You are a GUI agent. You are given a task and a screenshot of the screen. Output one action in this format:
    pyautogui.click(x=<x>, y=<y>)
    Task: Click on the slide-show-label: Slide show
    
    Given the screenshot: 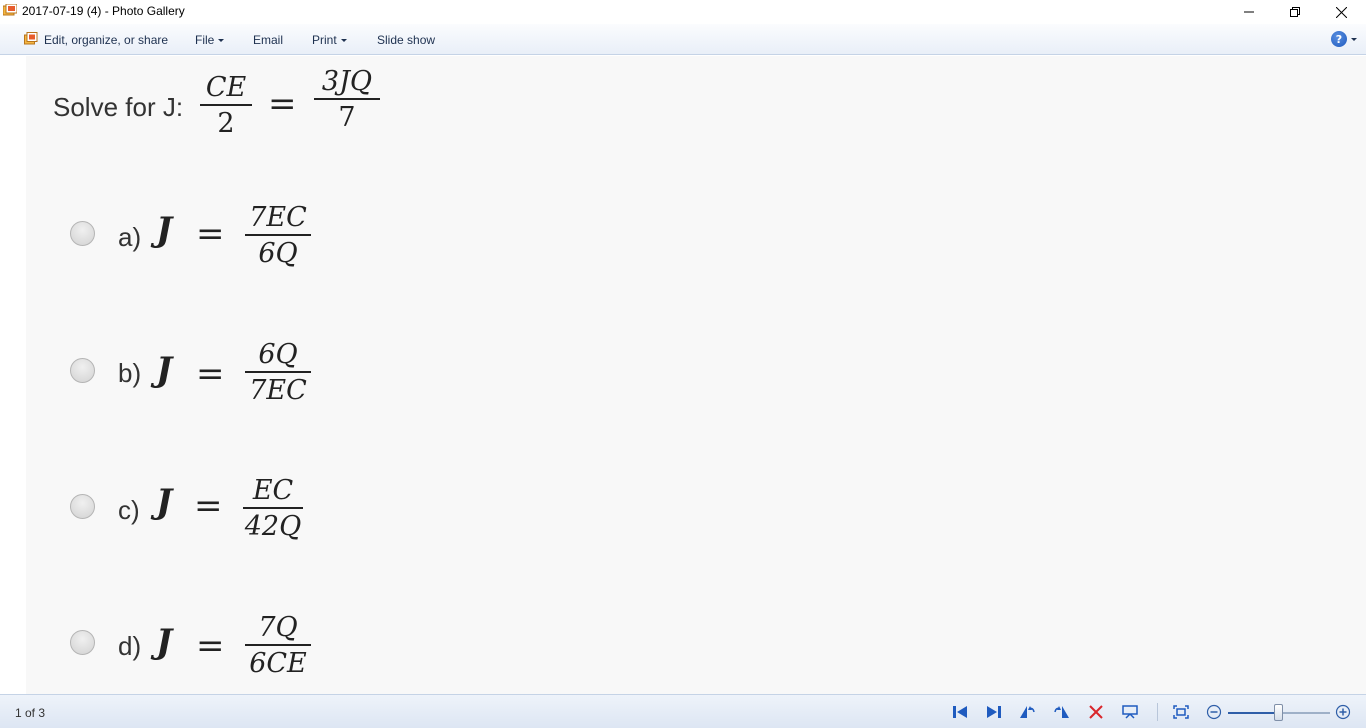 What is the action you would take?
    pyautogui.click(x=406, y=40)
    